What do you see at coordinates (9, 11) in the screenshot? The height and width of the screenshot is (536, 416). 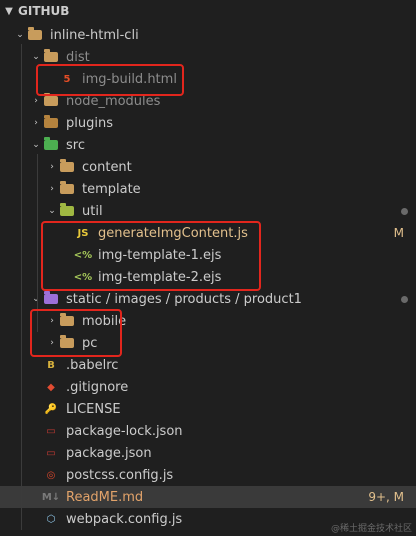 I see `chevron-down-icon: ▼` at bounding box center [9, 11].